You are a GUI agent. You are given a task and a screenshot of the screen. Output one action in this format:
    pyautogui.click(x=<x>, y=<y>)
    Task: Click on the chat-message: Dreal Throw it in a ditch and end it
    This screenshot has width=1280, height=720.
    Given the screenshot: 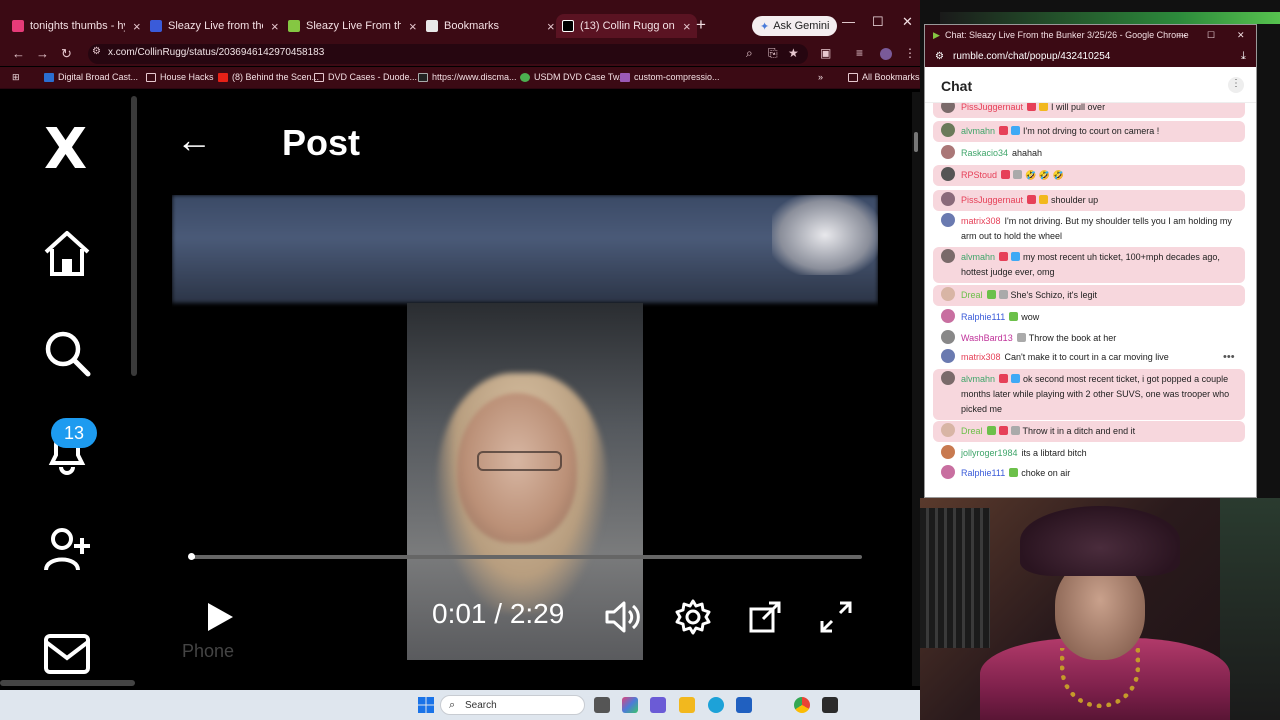 What is the action you would take?
    pyautogui.click(x=1089, y=431)
    